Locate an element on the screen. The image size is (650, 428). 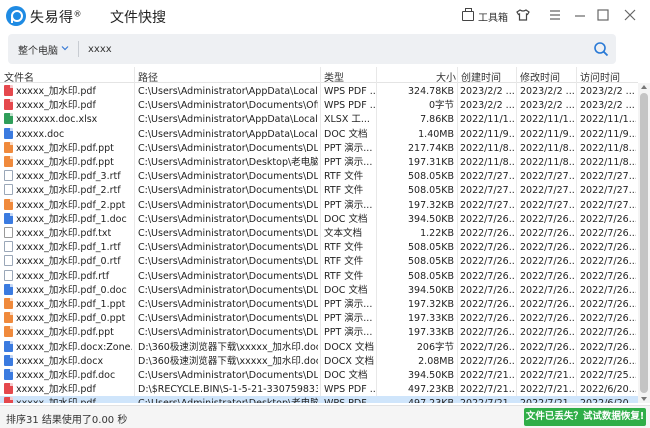
search-scope-dropdown: 整个电脑 is located at coordinates (38, 49).